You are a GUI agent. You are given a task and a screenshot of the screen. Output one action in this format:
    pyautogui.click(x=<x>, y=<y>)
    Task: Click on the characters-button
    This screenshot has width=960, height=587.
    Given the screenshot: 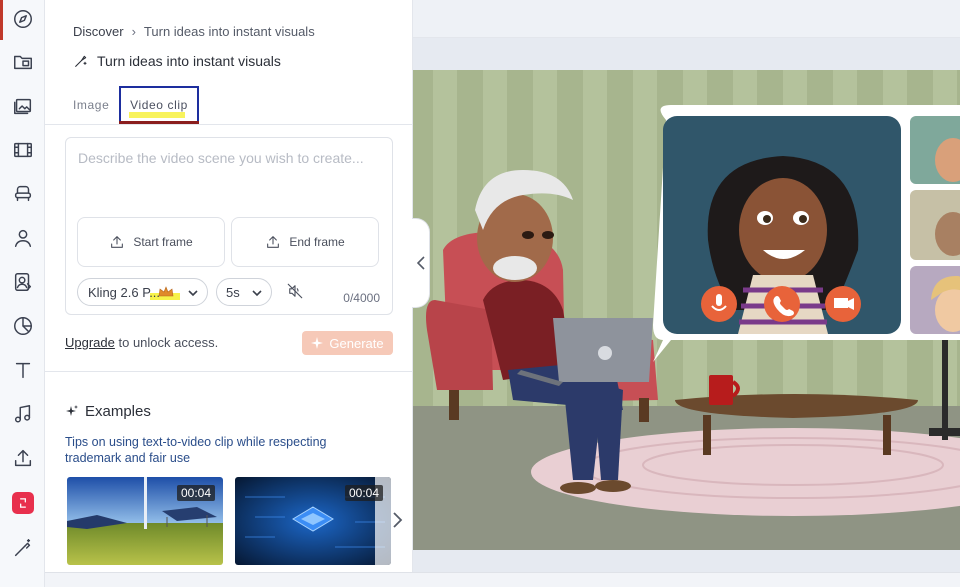 What is the action you would take?
    pyautogui.click(x=23, y=238)
    